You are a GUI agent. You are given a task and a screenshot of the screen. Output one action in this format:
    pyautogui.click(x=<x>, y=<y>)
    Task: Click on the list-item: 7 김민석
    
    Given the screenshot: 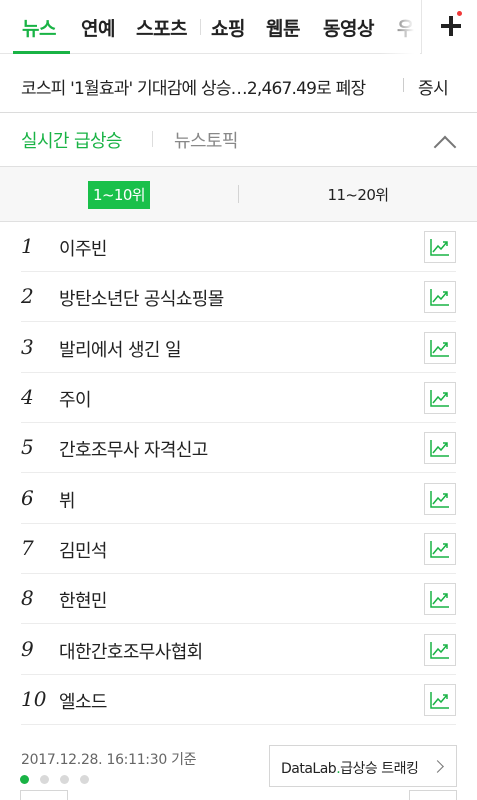 What is the action you would take?
    pyautogui.click(x=238, y=549)
    